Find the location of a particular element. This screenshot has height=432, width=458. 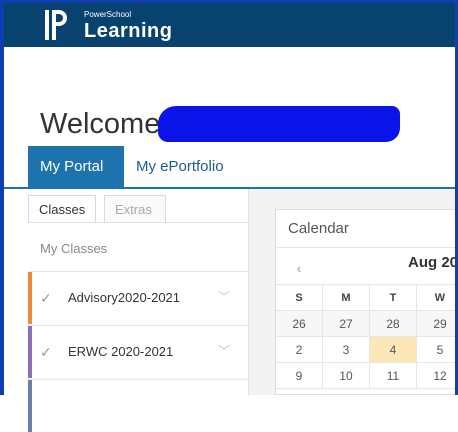

class-label: ERWC 2020-2021 is located at coordinates (121, 351).